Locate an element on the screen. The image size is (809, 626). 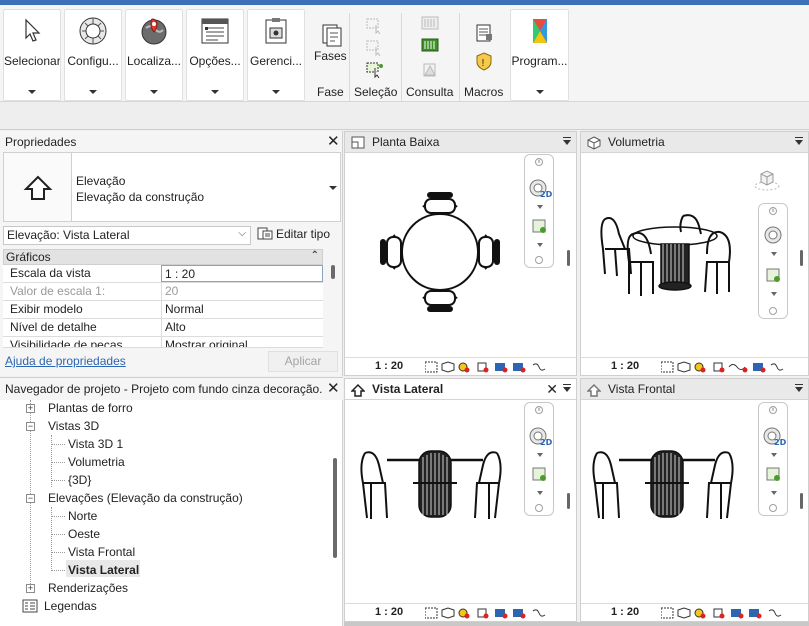
view-tab: Planta Baixa is located at coordinates (460, 142).